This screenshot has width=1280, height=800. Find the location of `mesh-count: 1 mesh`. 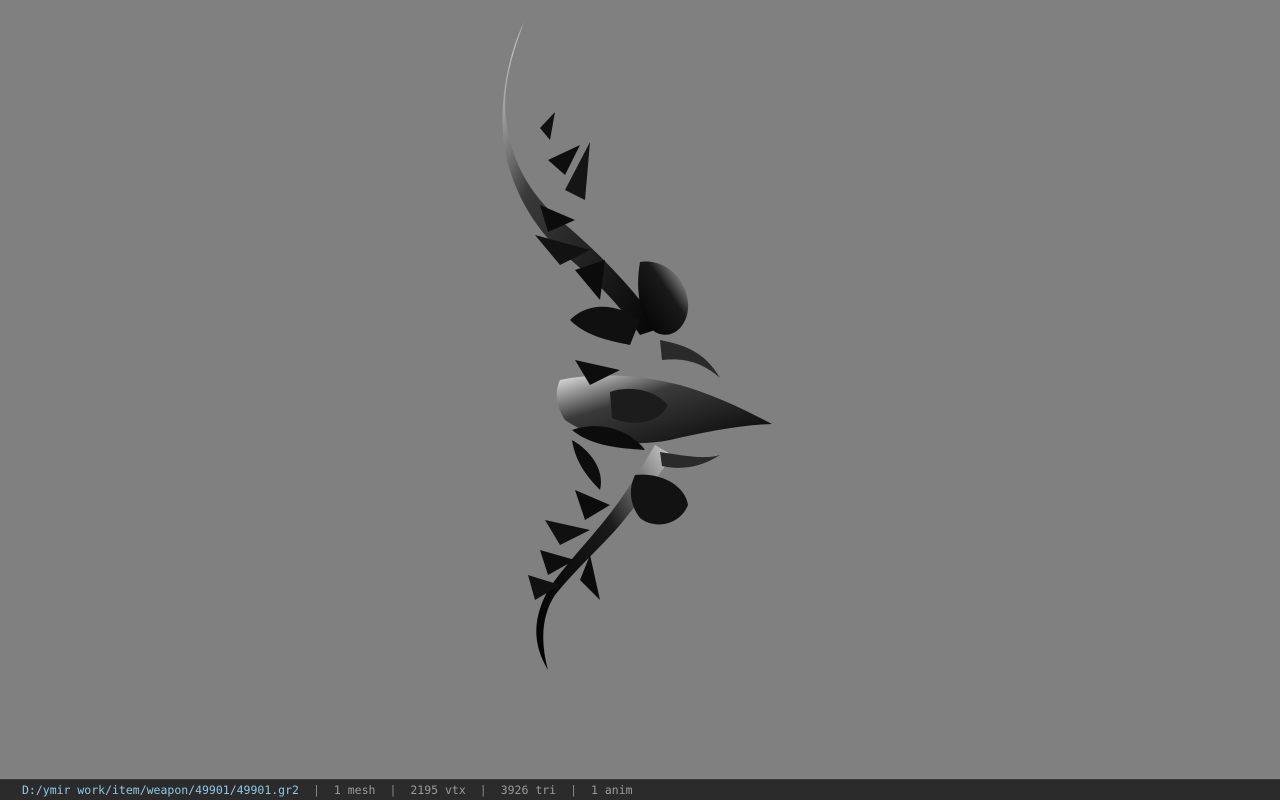

mesh-count: 1 mesh is located at coordinates (354, 790).